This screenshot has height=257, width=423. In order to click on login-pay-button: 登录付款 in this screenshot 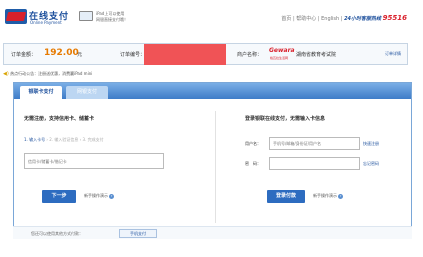, I will do `click(286, 196)`.